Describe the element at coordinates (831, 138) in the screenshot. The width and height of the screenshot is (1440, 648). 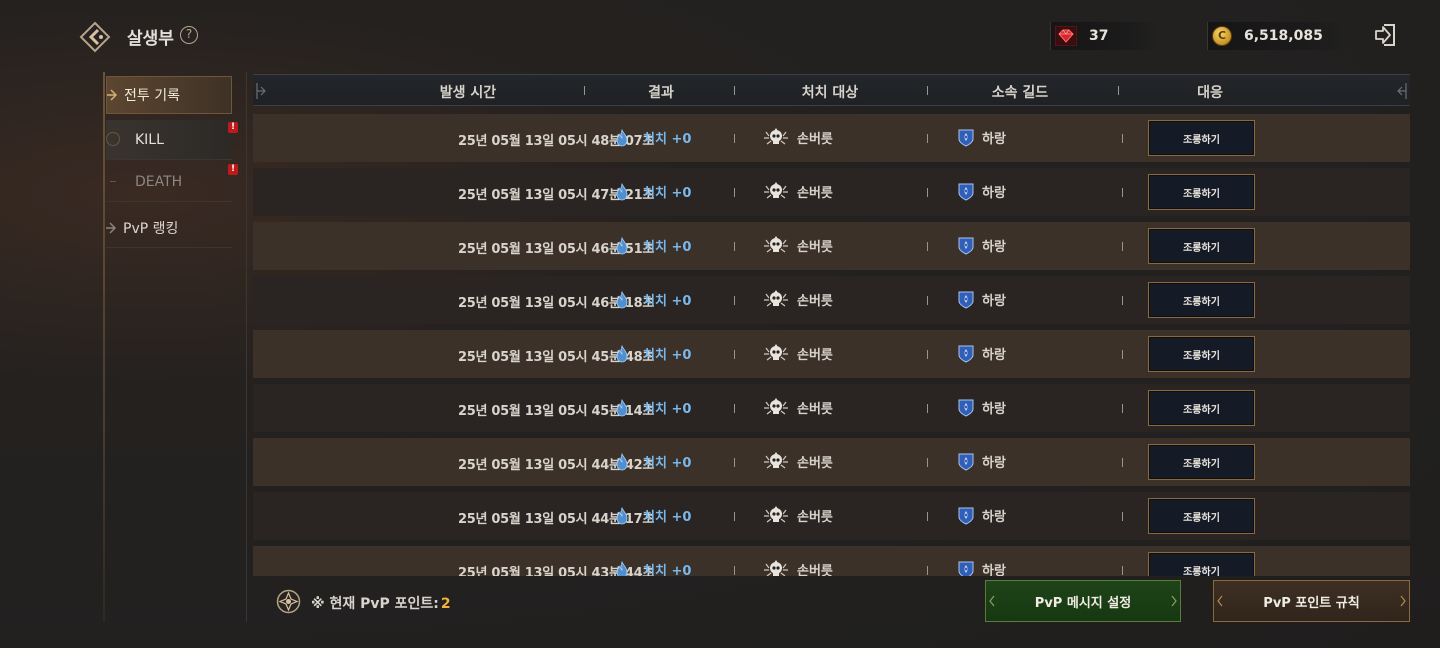
I see `table-row: 25년 05월 13일 05시 48분 07초 처치 +0 손버릇 하랑 조롱하기` at that location.